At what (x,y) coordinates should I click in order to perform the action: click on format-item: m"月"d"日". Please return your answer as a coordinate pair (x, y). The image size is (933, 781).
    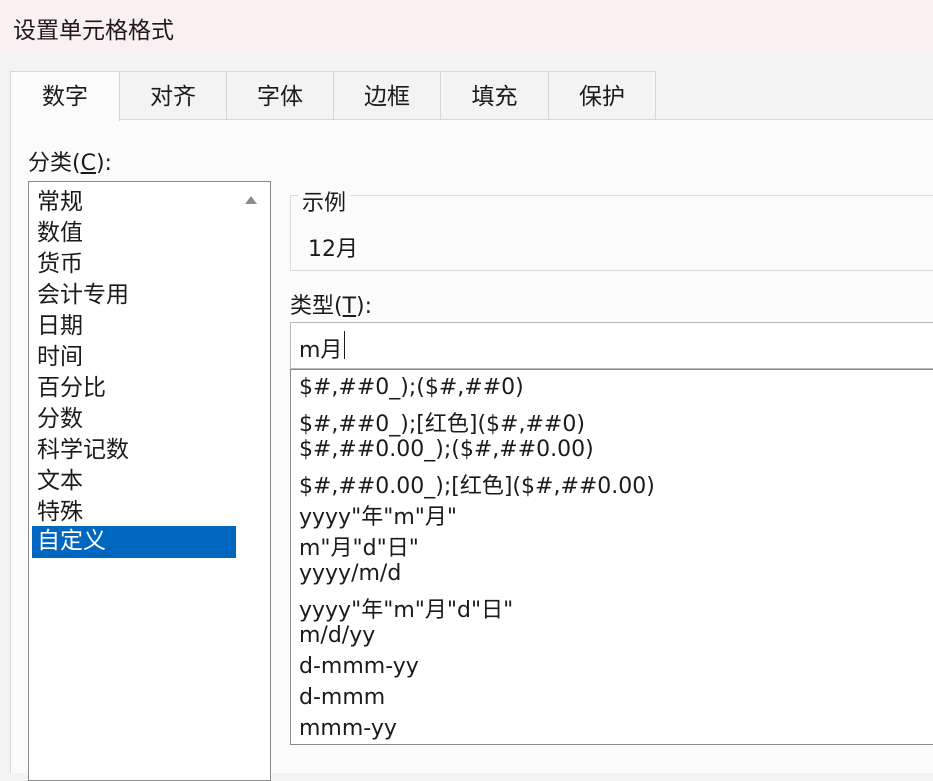
    Looking at the image, I should click on (359, 546).